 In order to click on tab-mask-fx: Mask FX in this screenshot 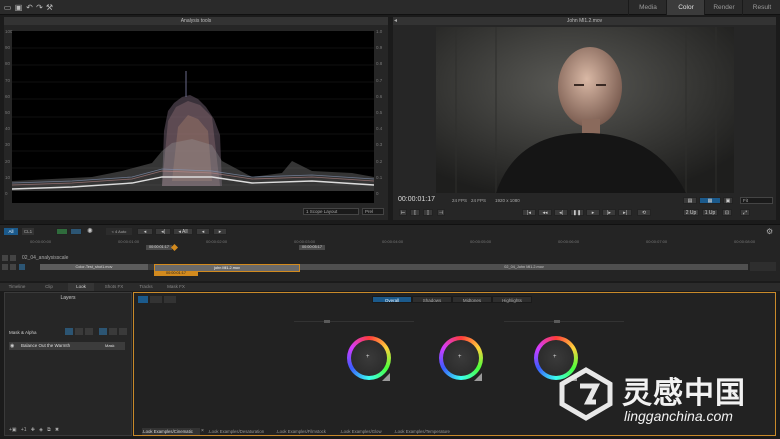, I will do `click(176, 287)`.